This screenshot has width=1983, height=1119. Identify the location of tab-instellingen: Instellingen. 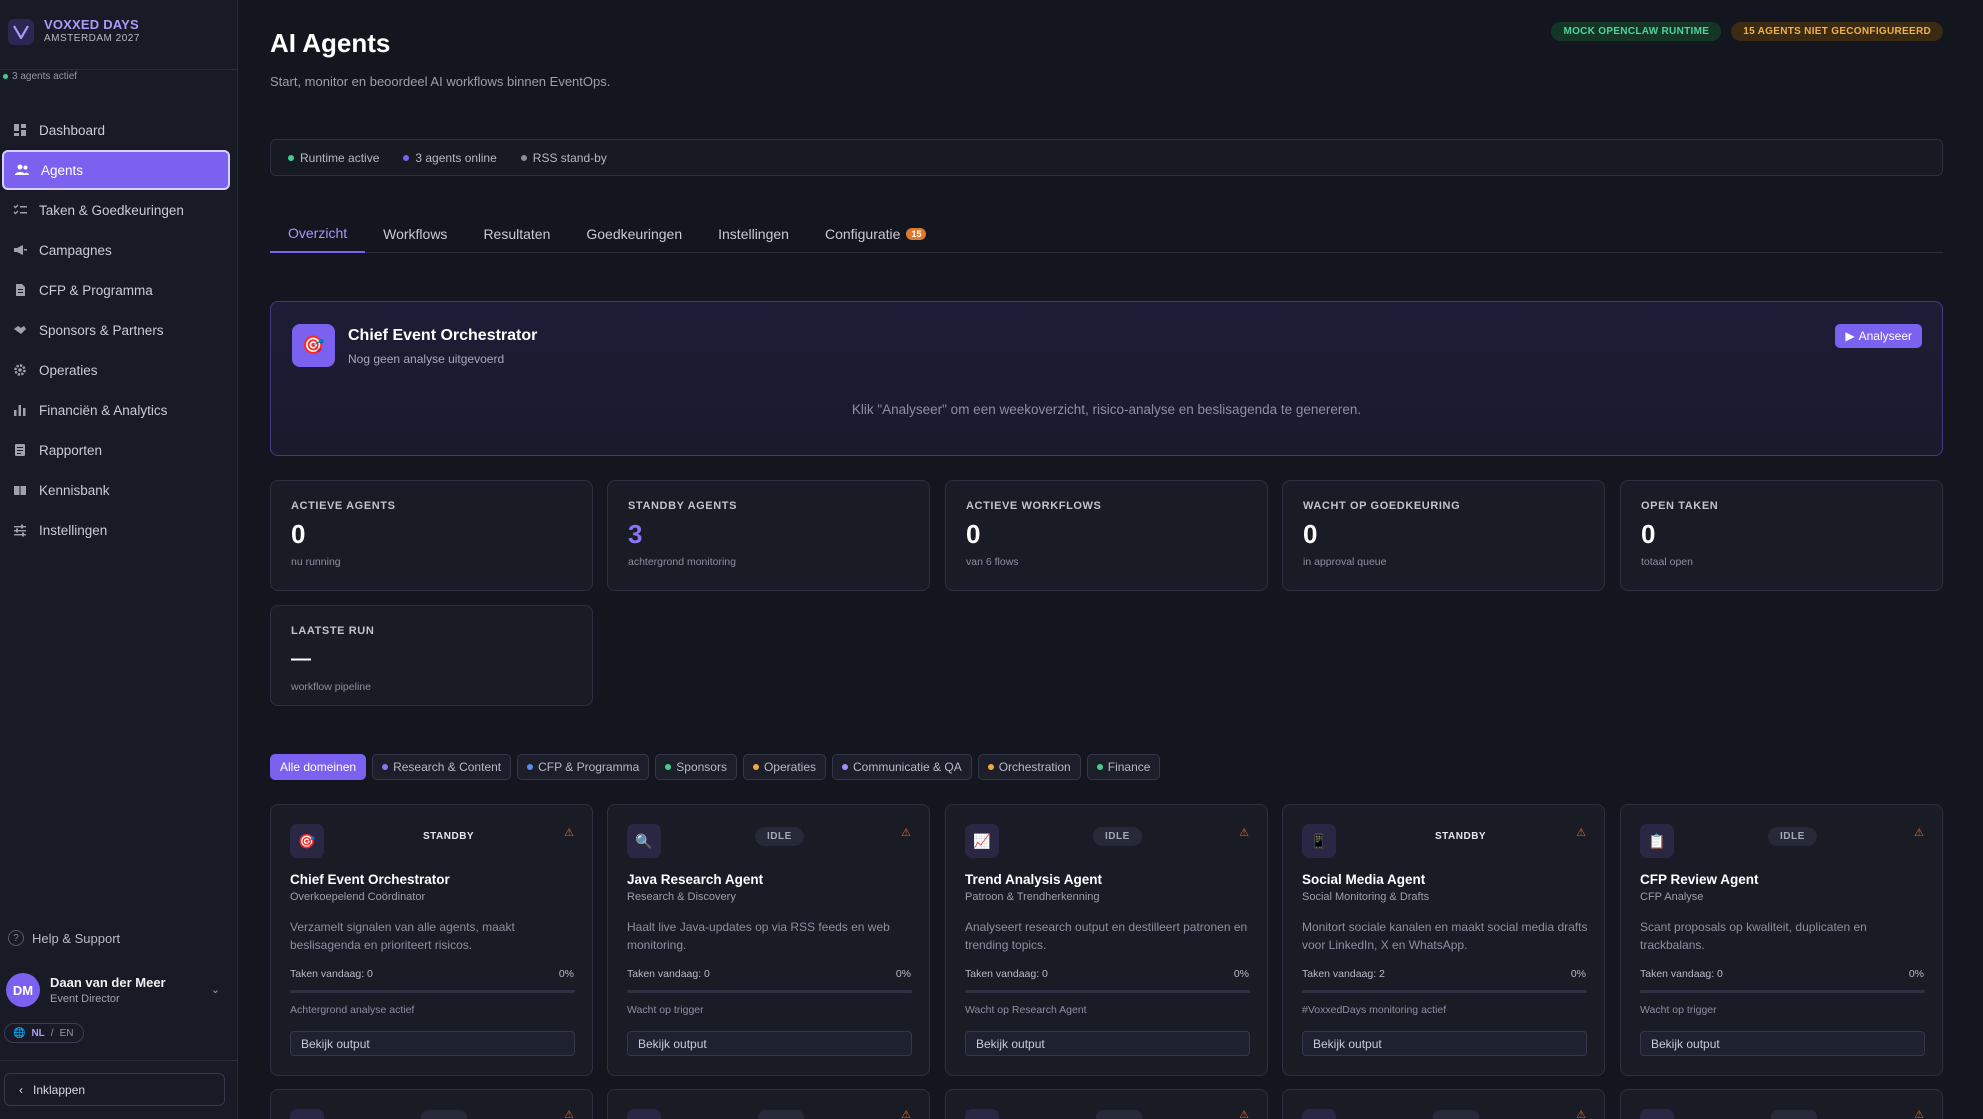
(753, 234).